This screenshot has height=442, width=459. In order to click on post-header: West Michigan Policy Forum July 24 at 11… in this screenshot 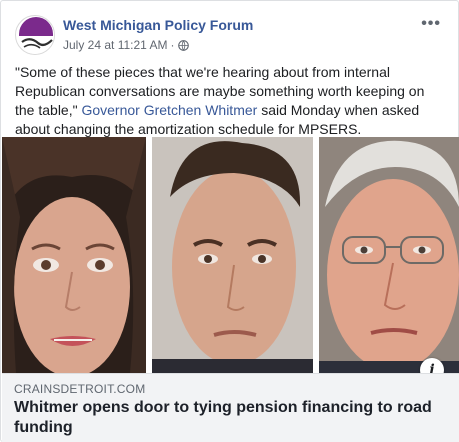, I will do `click(230, 35)`.